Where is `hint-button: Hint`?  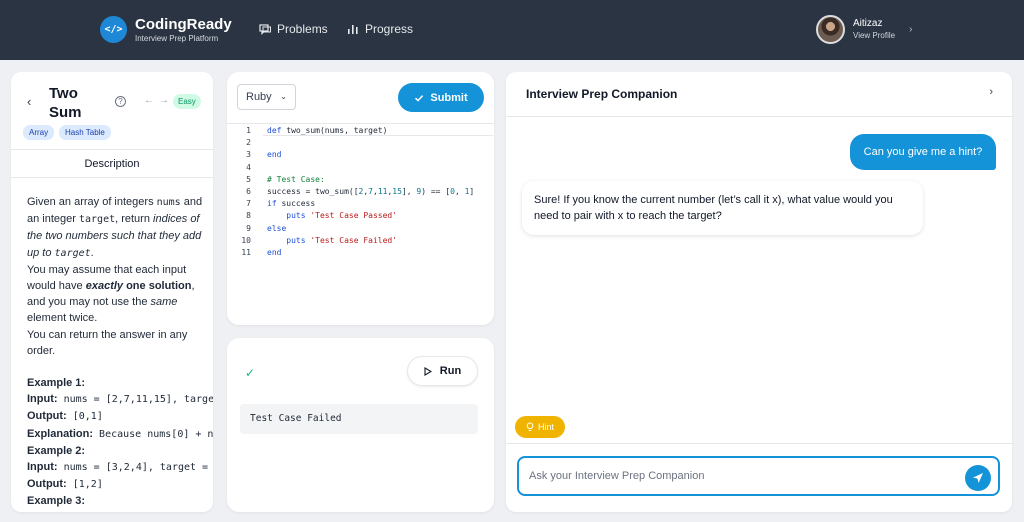
hint-button: Hint is located at coordinates (540, 427).